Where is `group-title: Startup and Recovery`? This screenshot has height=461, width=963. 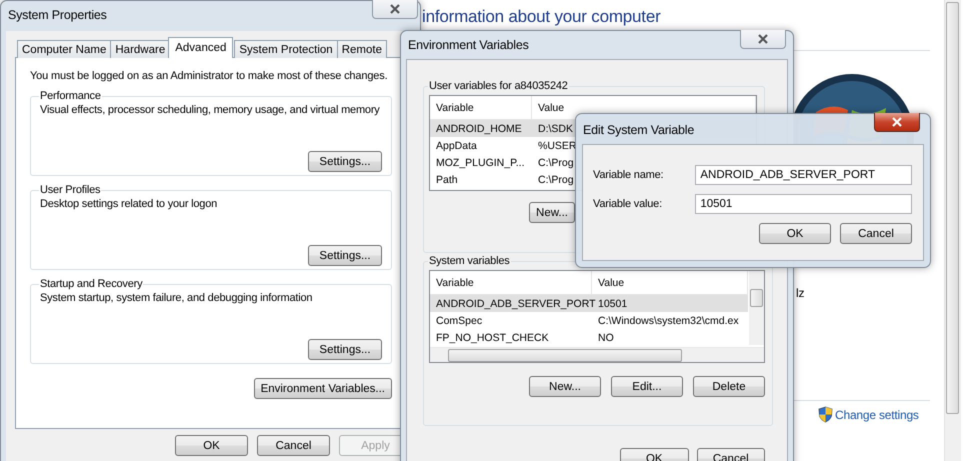 group-title: Startup and Recovery is located at coordinates (91, 284).